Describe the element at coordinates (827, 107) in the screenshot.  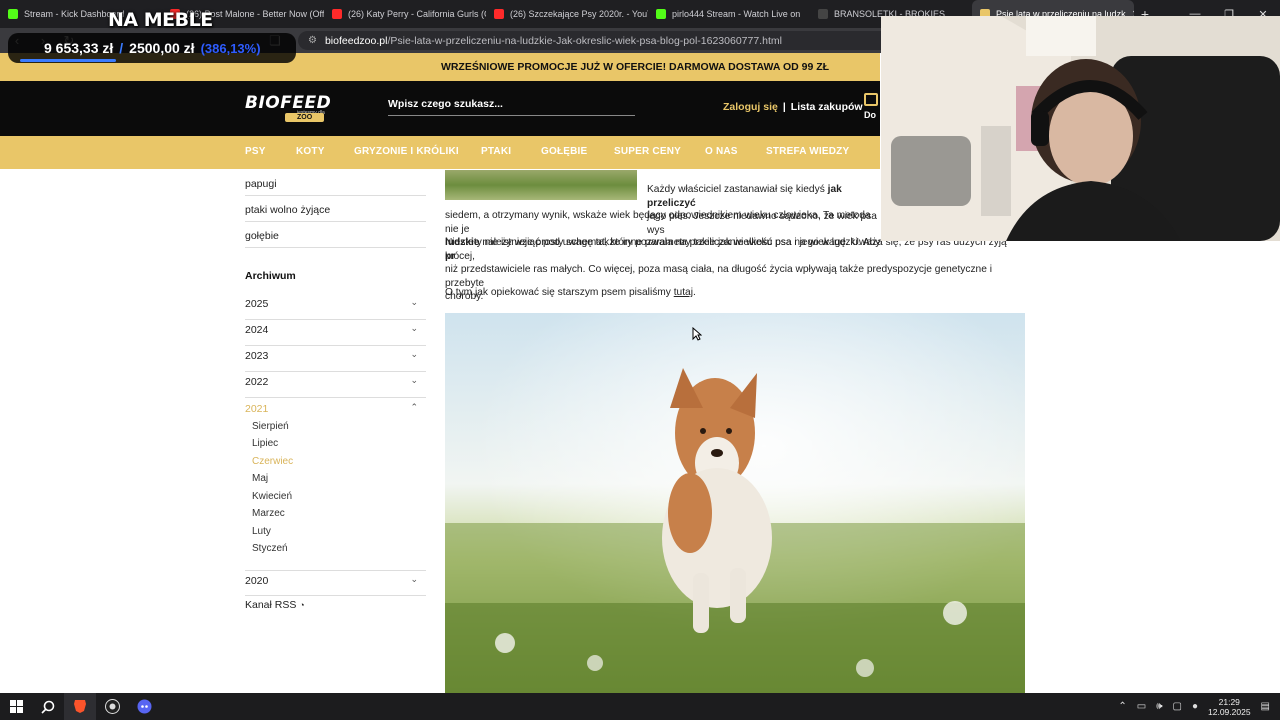
I see `shopping-list-link: Lista zakupów` at that location.